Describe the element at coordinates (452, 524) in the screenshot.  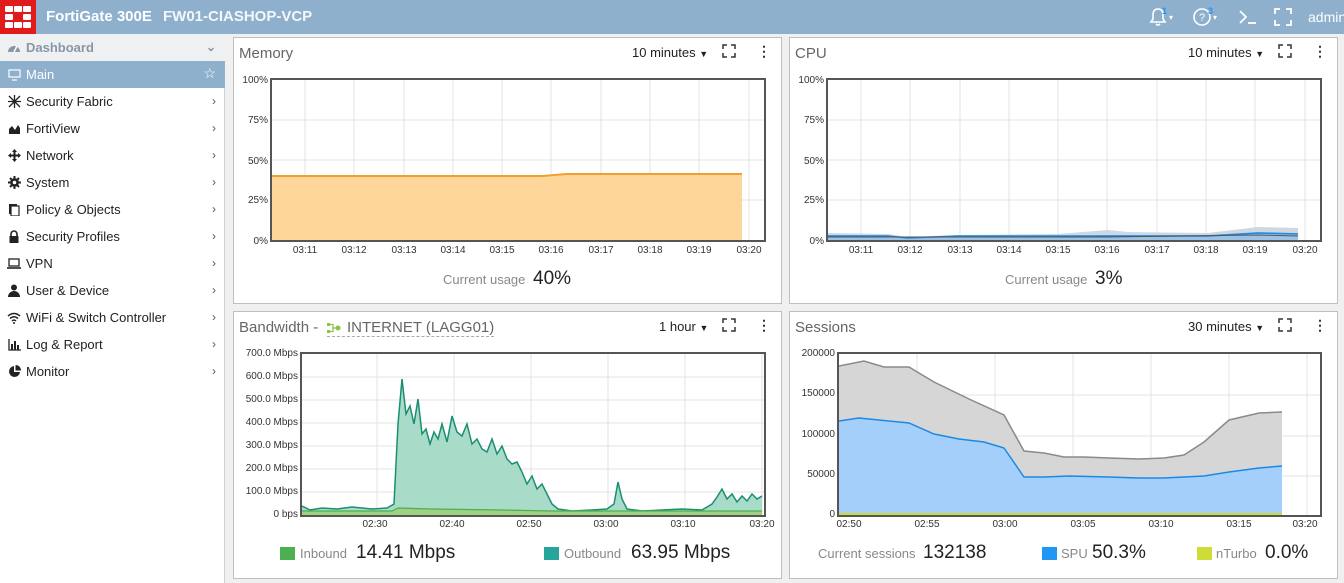
I see `x-tick-label: 02:40` at that location.